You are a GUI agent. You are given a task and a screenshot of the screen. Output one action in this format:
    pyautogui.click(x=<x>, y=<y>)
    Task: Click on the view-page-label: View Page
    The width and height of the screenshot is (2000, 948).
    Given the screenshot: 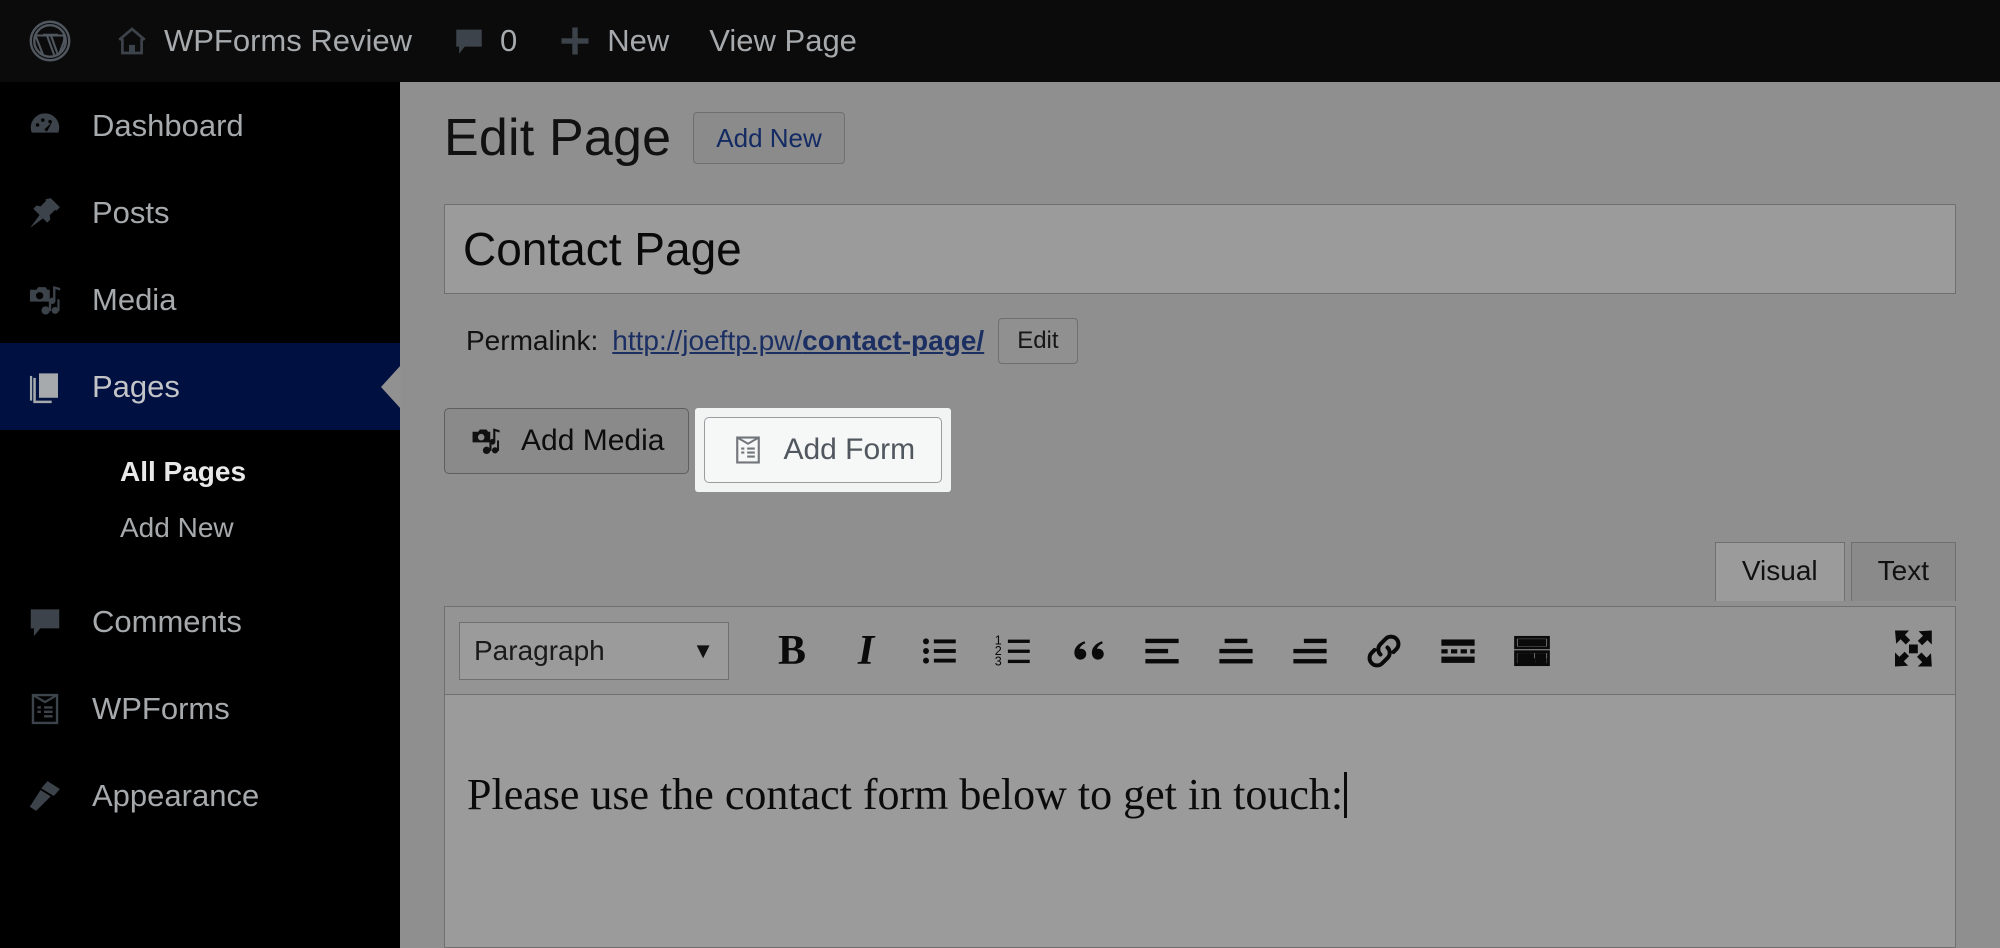 What is the action you would take?
    pyautogui.click(x=783, y=40)
    